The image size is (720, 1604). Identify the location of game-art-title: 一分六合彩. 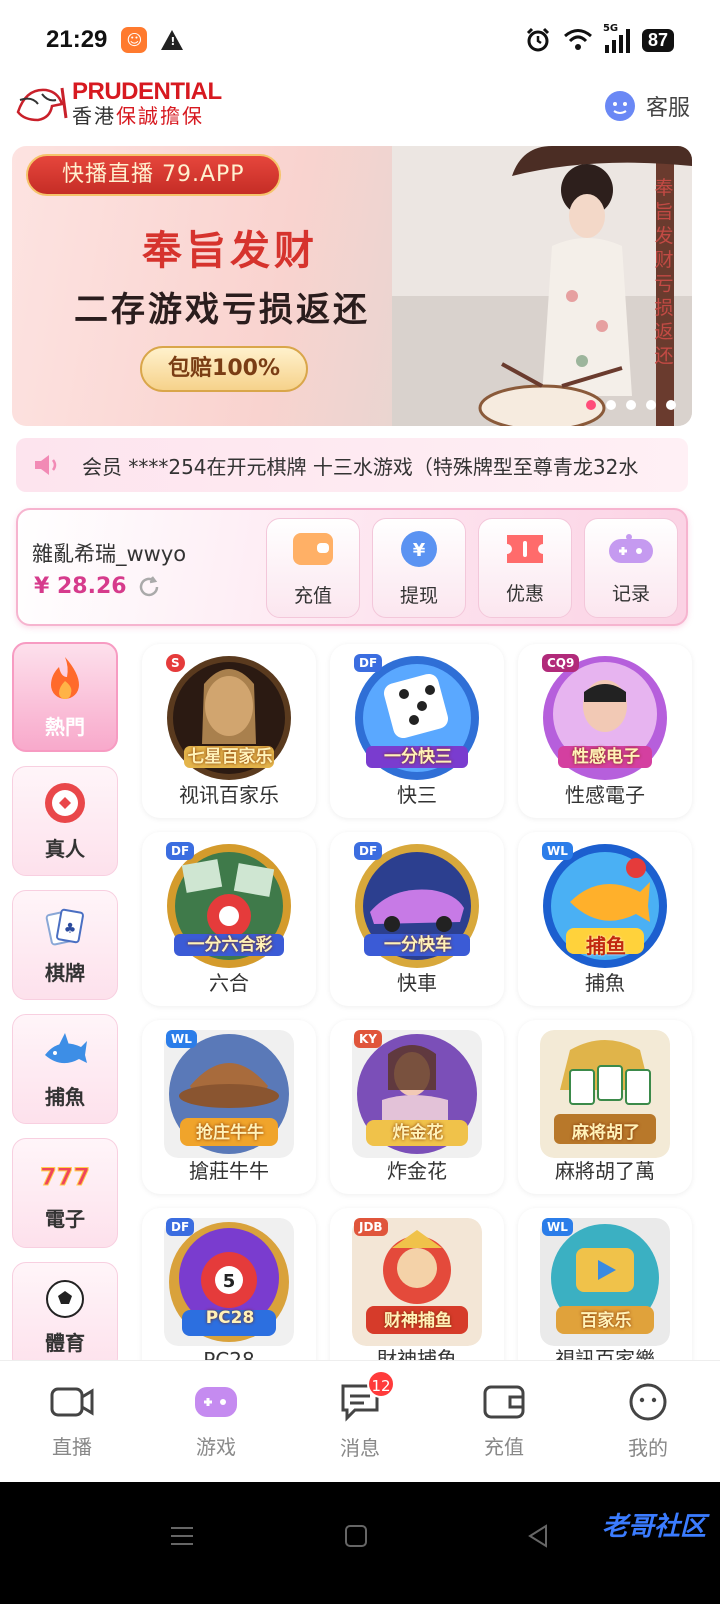
(230, 945).